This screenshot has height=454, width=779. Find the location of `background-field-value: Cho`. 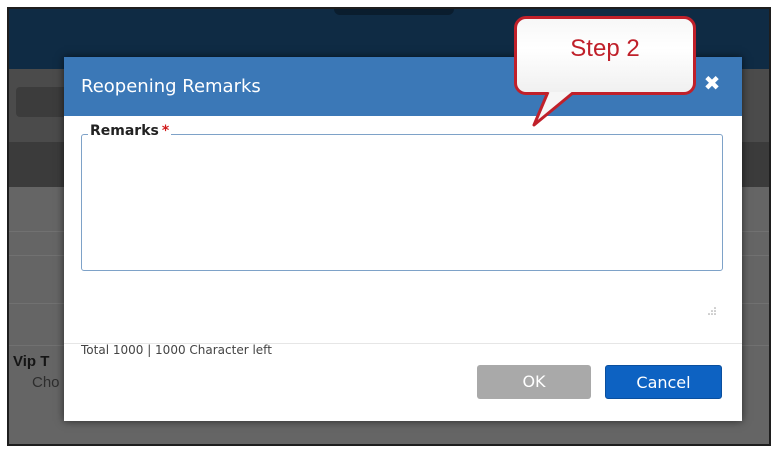

background-field-value: Cho is located at coordinates (46, 382).